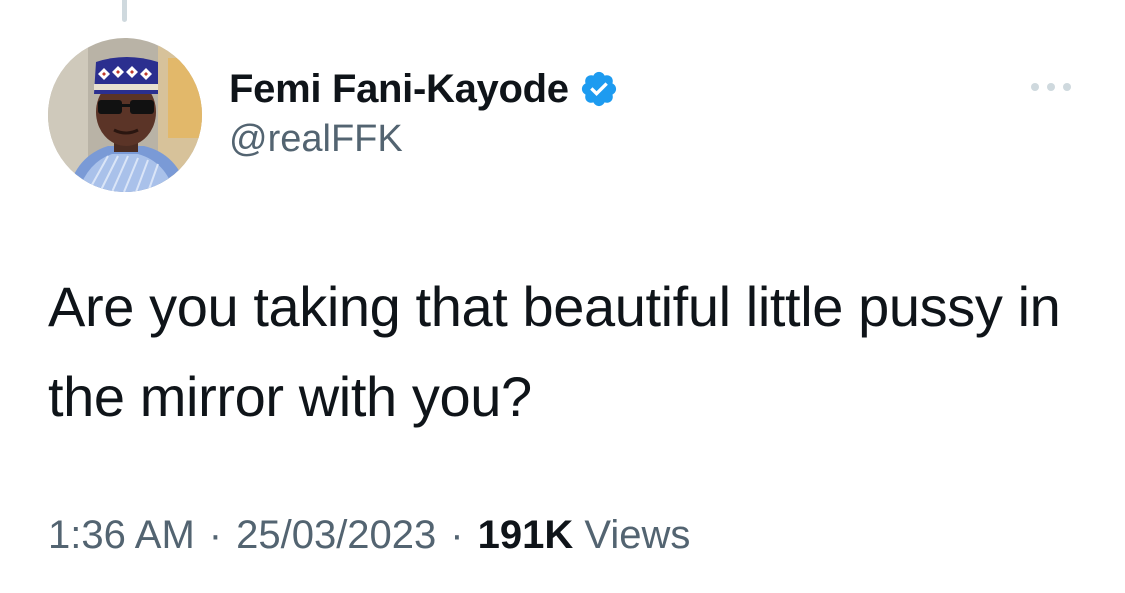  What do you see at coordinates (637, 535) in the screenshot?
I see `views-label: Views` at bounding box center [637, 535].